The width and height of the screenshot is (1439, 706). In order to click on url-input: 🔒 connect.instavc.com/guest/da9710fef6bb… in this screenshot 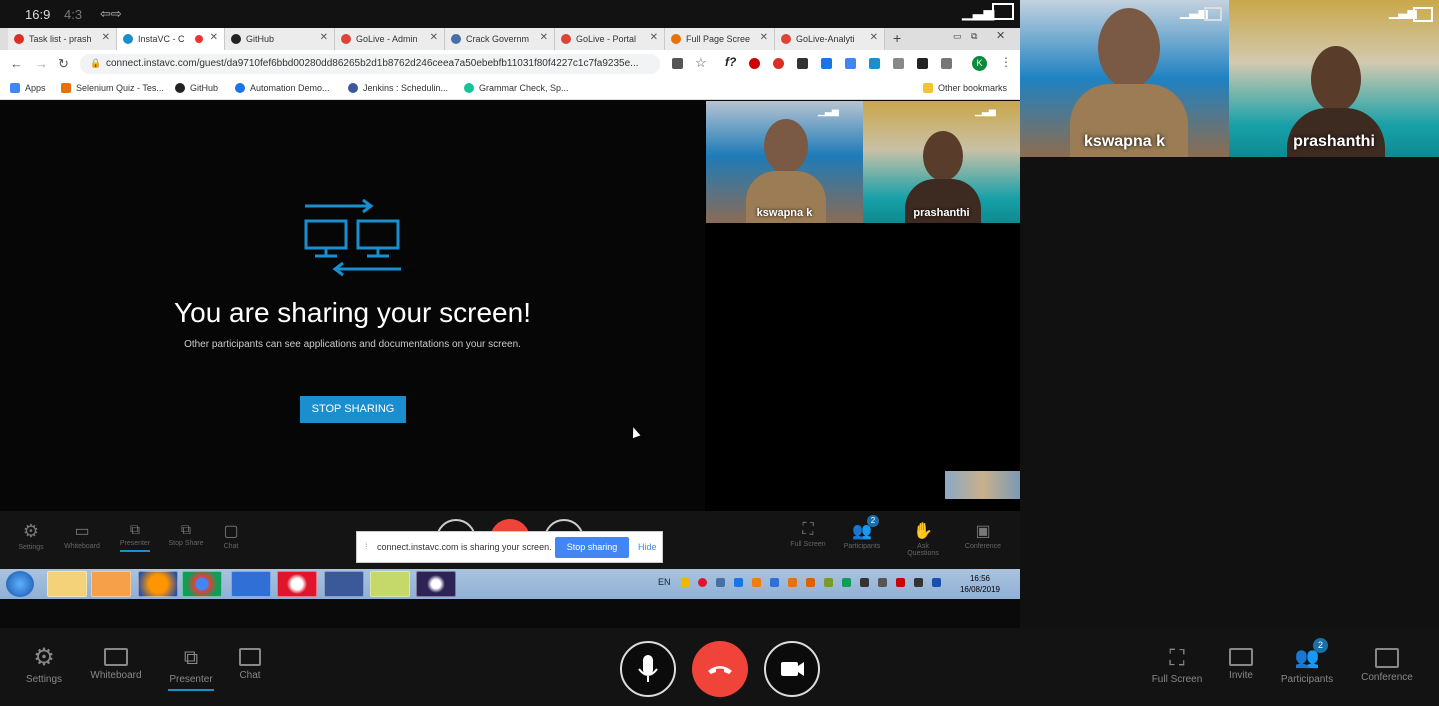, I will do `click(370, 64)`.